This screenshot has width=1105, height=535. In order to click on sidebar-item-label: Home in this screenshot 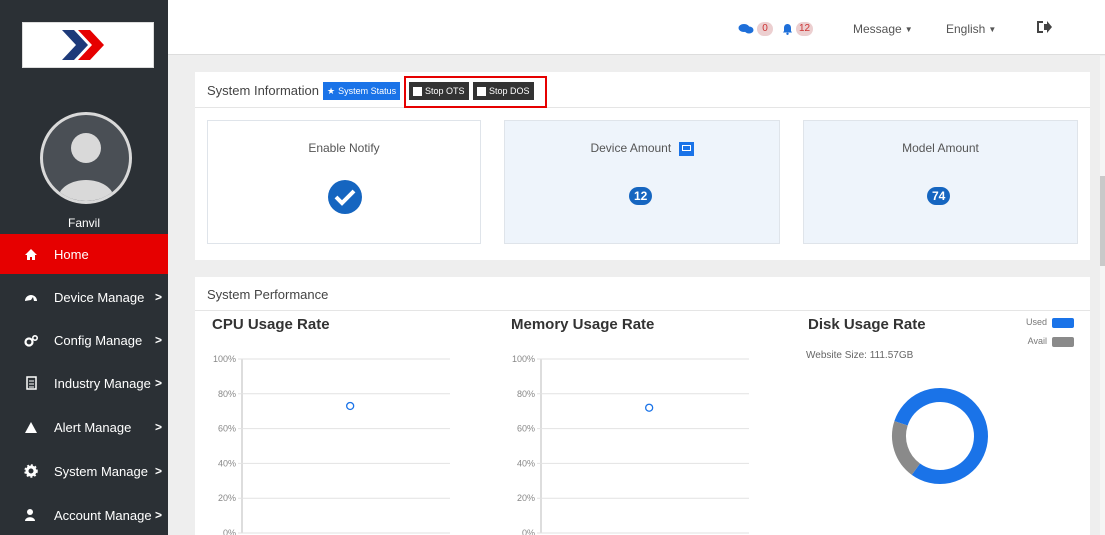, I will do `click(71, 254)`.